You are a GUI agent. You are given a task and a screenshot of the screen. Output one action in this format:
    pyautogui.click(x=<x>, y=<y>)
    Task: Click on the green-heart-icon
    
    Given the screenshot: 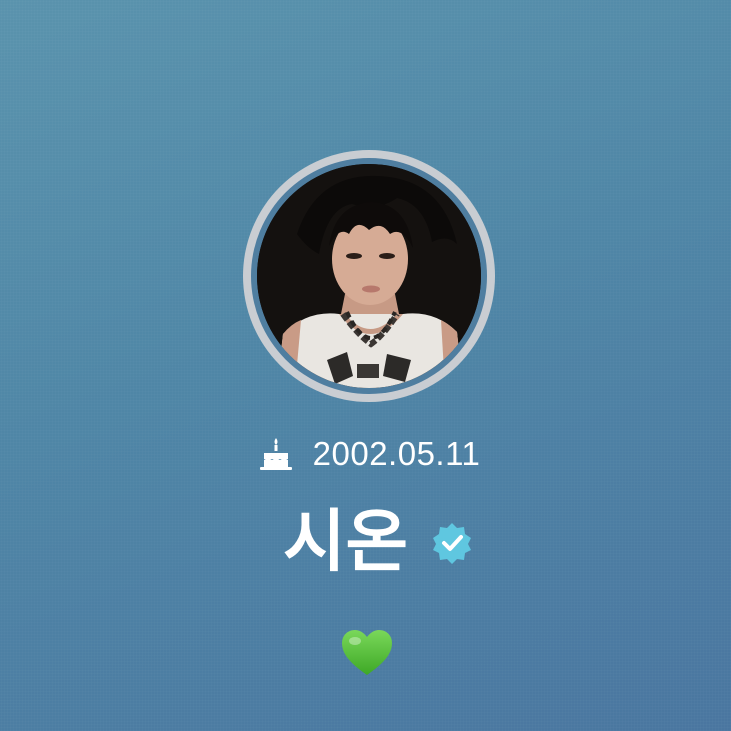 What is the action you would take?
    pyautogui.click(x=367, y=652)
    